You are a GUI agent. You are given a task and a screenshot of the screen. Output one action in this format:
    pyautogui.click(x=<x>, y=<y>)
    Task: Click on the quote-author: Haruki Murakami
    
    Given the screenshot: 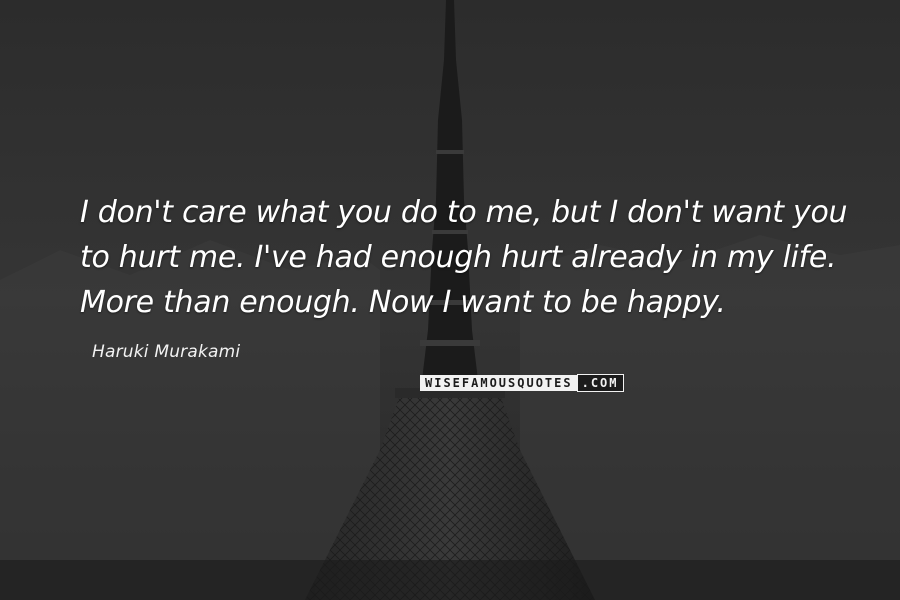 What is the action you would take?
    pyautogui.click(x=166, y=352)
    